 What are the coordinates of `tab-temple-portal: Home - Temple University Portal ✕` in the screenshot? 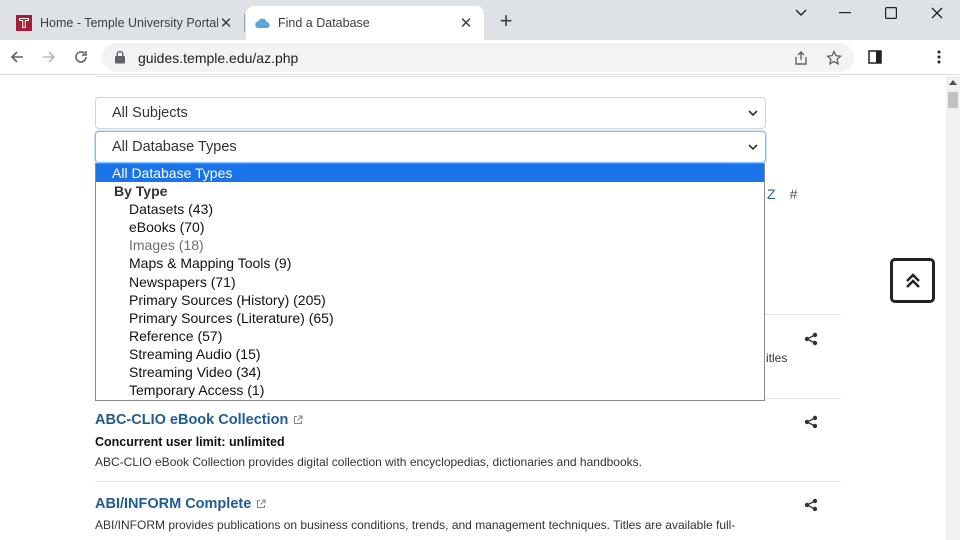 It's located at (126, 23).